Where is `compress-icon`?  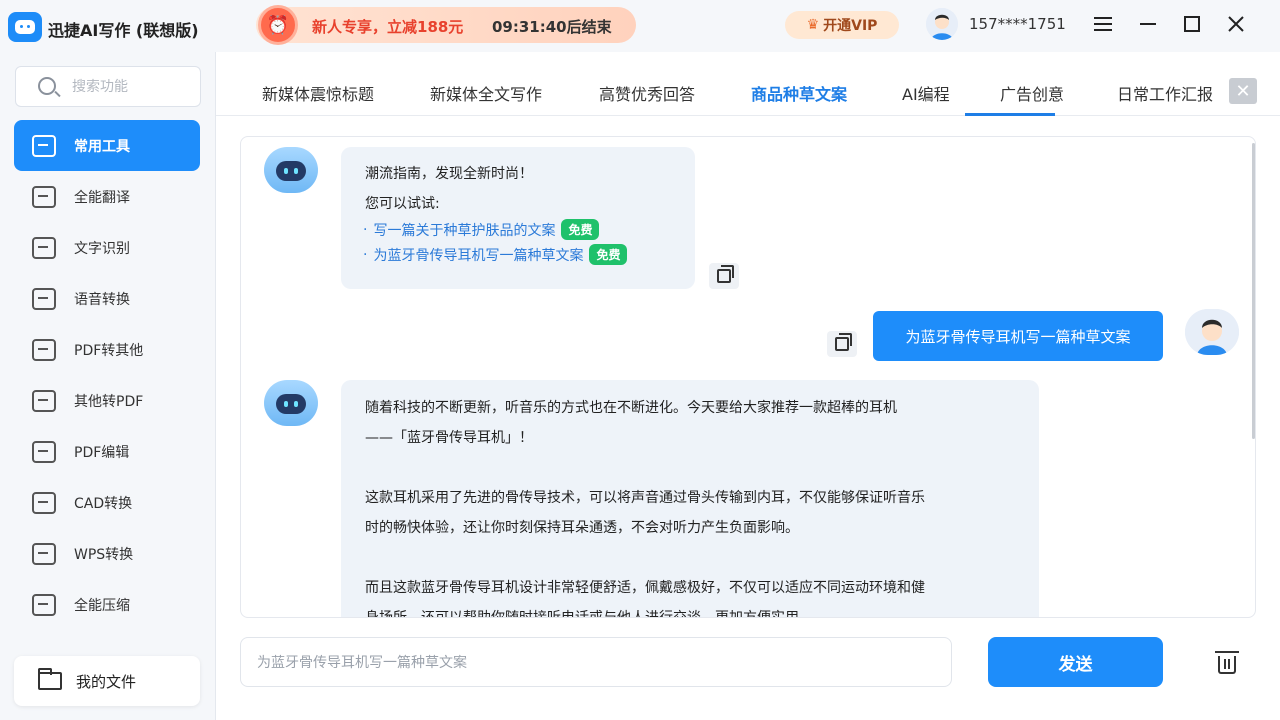
compress-icon is located at coordinates (44, 604).